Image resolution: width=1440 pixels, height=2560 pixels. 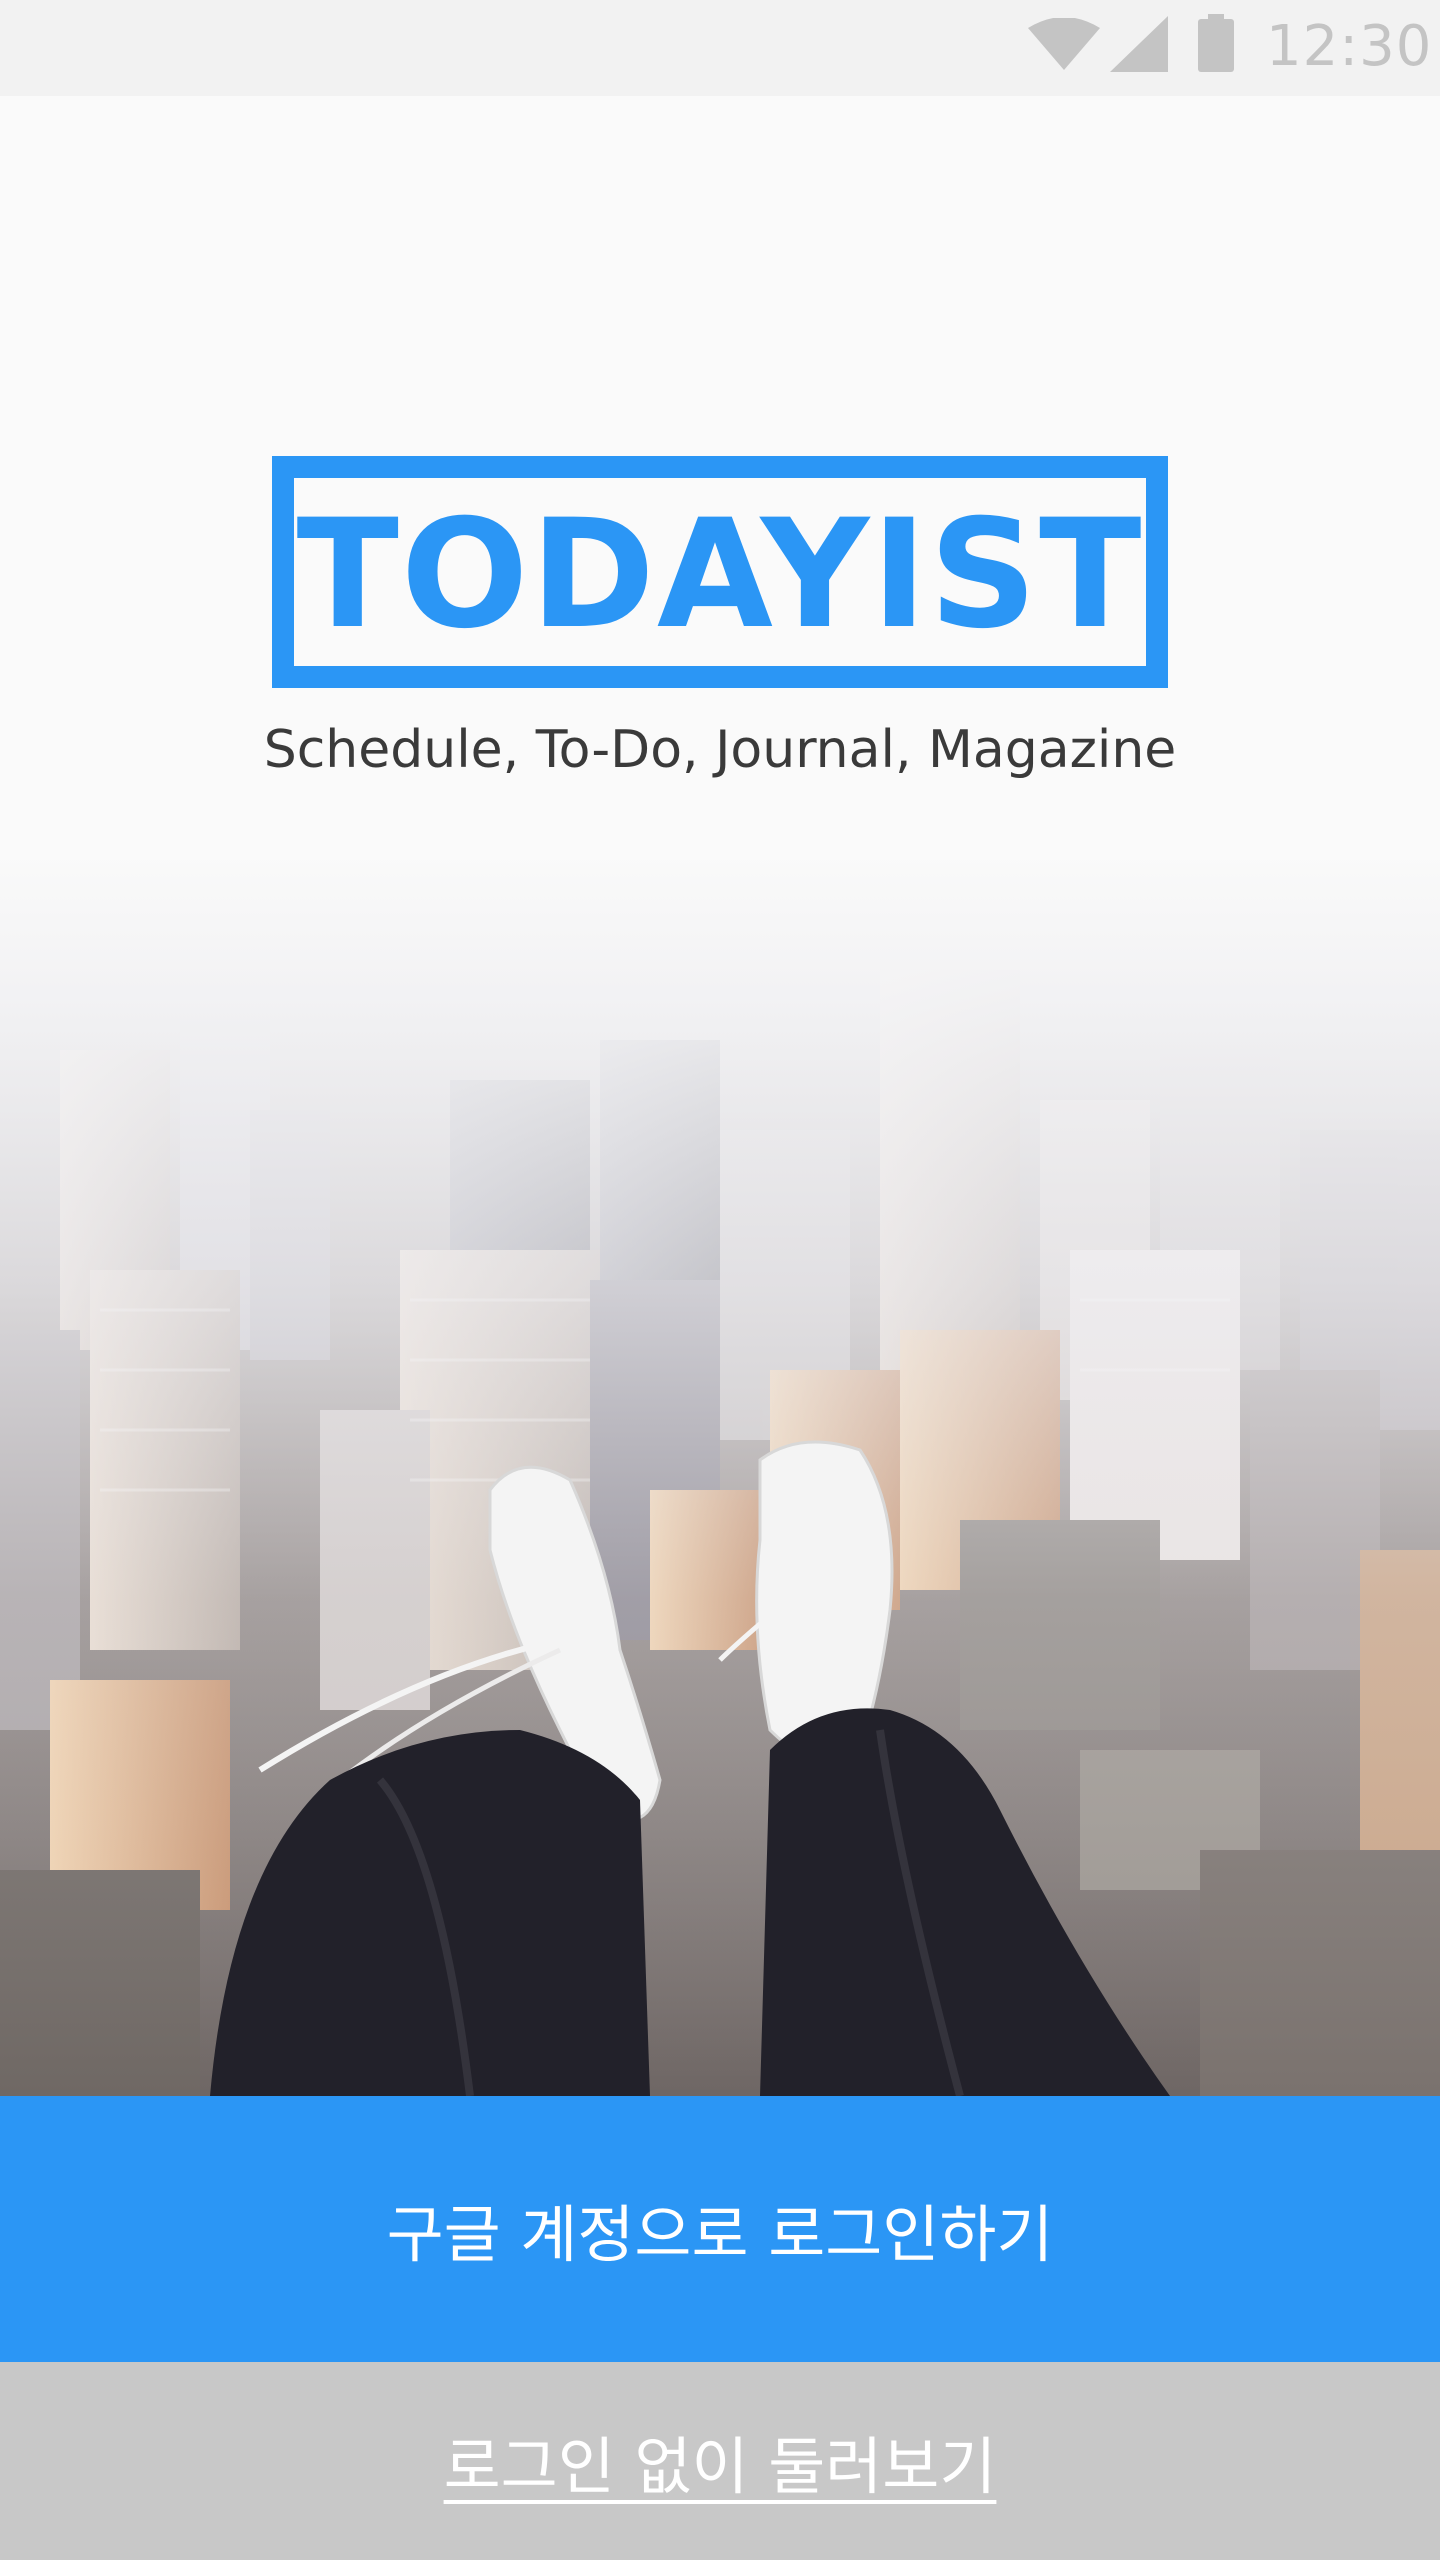 I want to click on app-tagline: Schedule, To-Do, Journal, Magazine, so click(x=720, y=750).